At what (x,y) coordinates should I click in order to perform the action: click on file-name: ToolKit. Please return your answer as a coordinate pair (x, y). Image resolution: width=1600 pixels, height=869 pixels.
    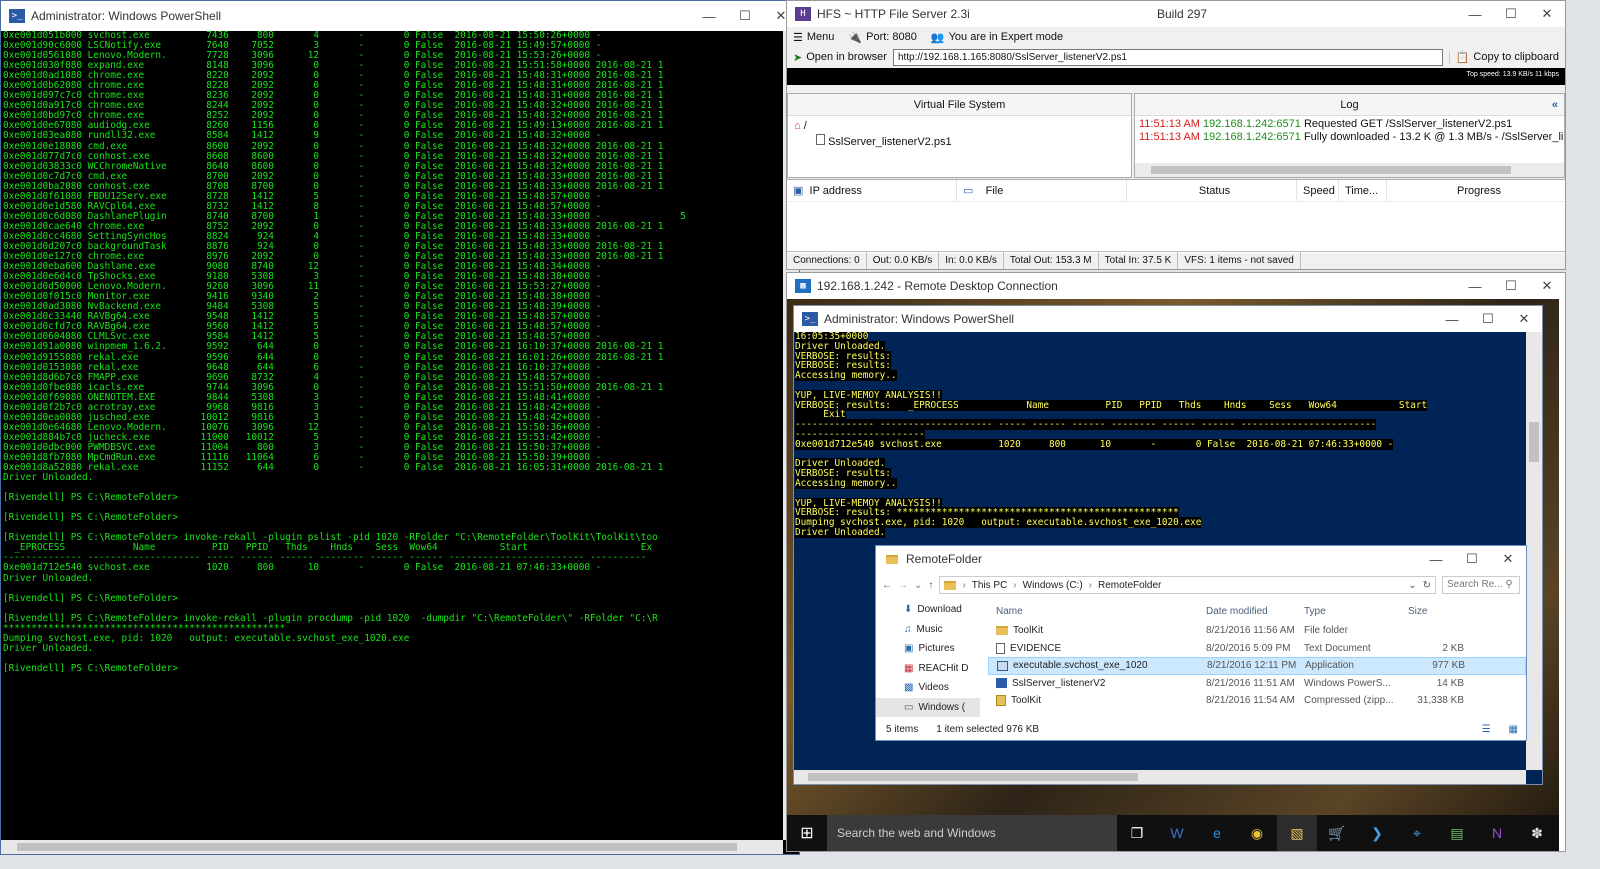
    Looking at the image, I should click on (1028, 631).